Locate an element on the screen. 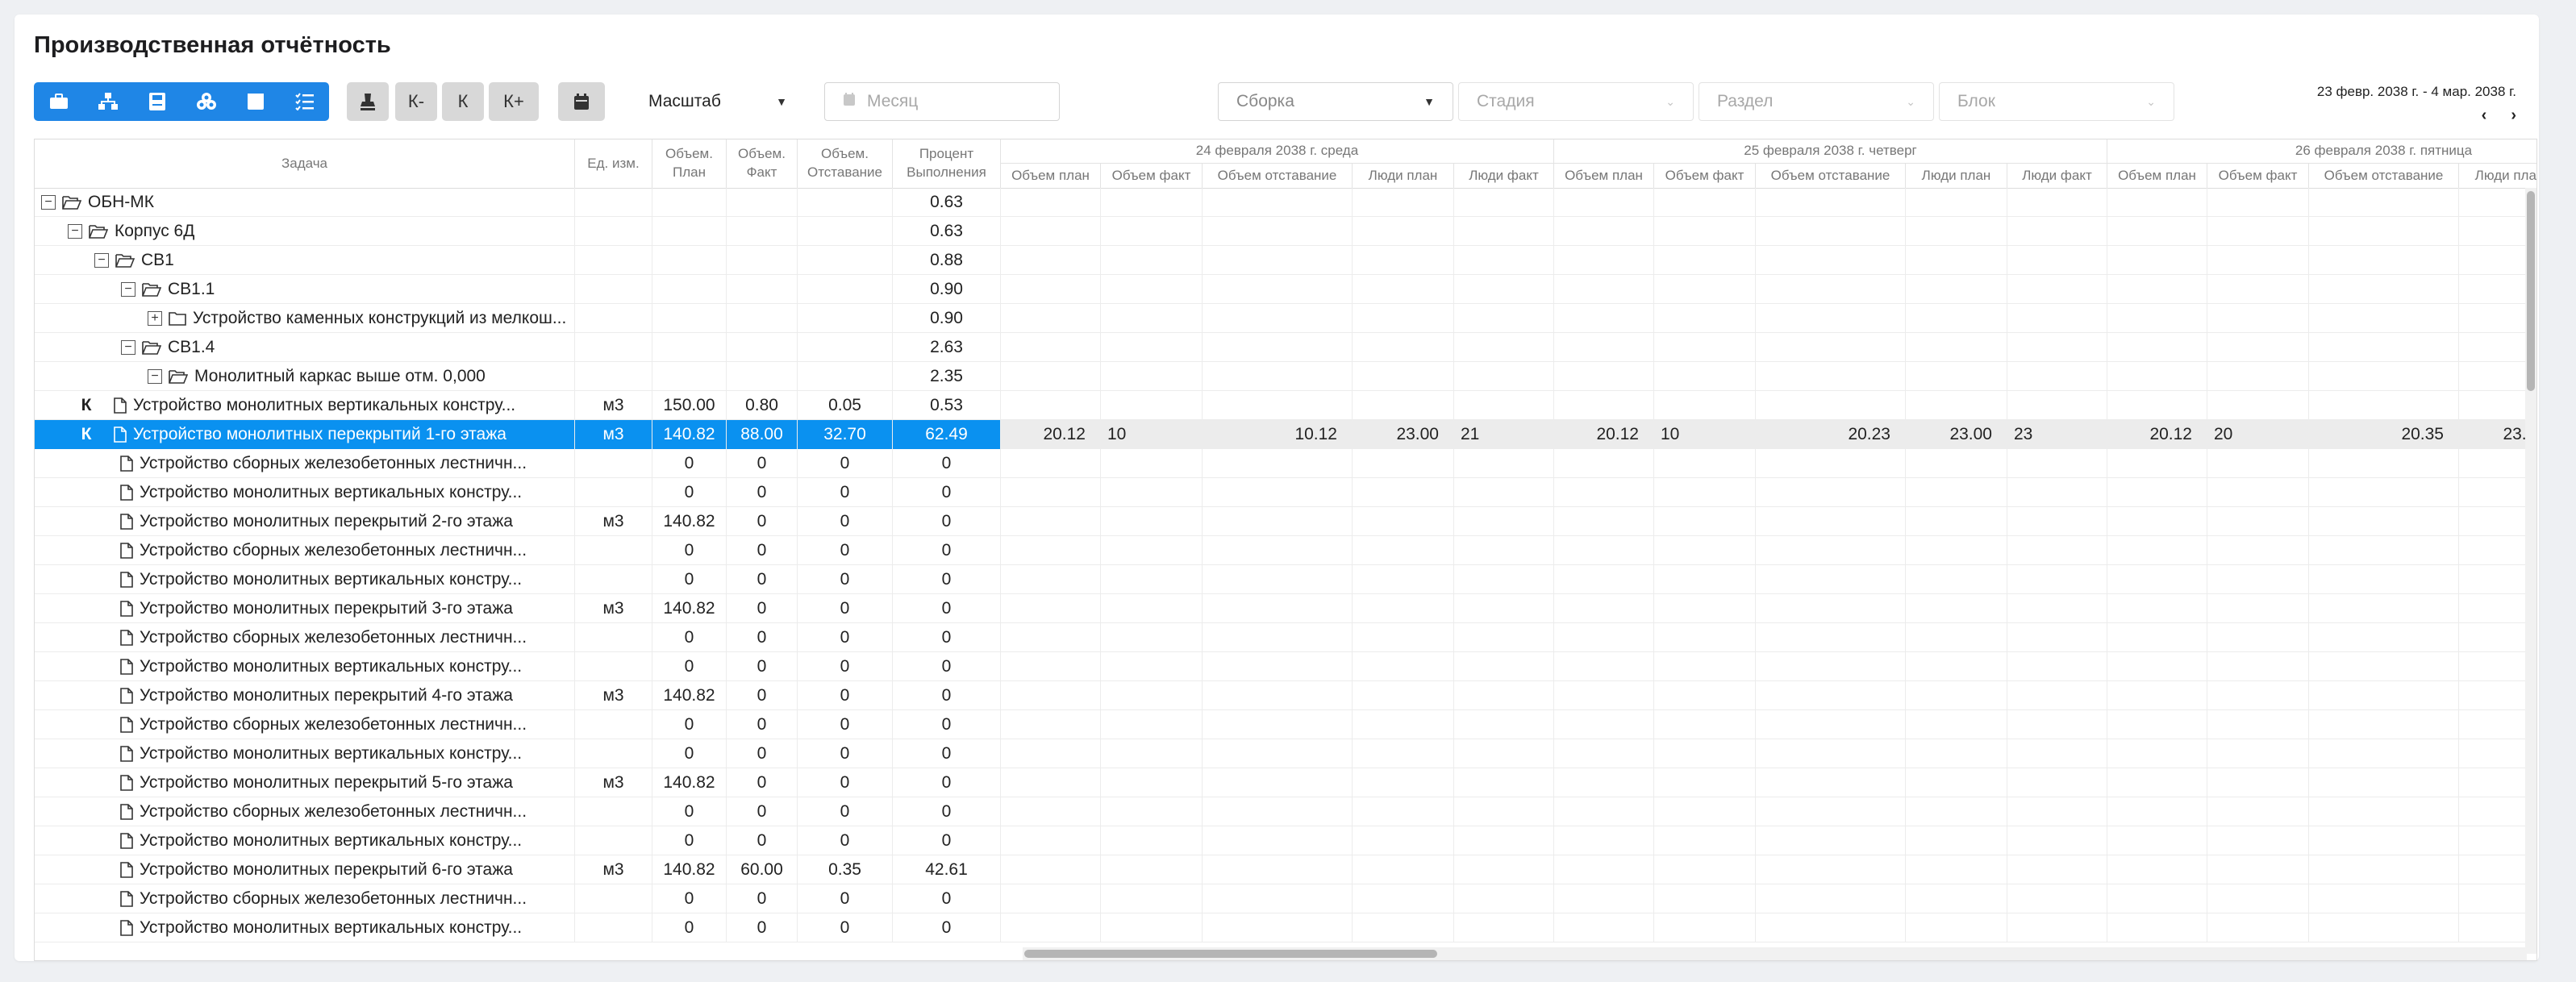 The image size is (2576, 982). day-cell: 20.12 is located at coordinates (1051, 435).